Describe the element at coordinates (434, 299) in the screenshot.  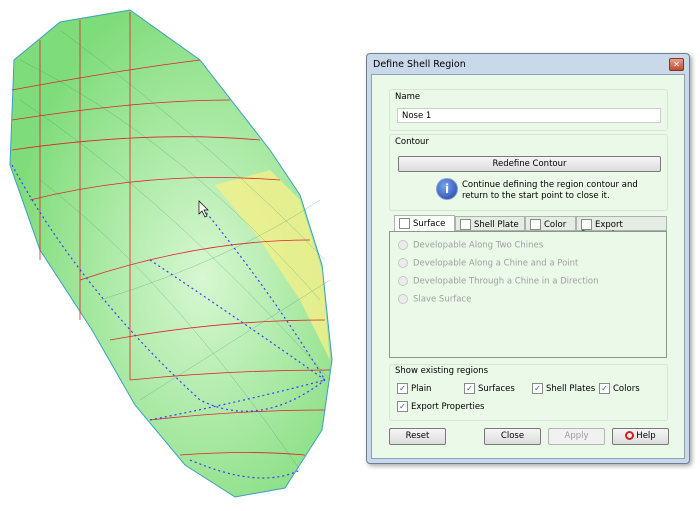
I see `radio-slave-surface: Slave Surface` at that location.